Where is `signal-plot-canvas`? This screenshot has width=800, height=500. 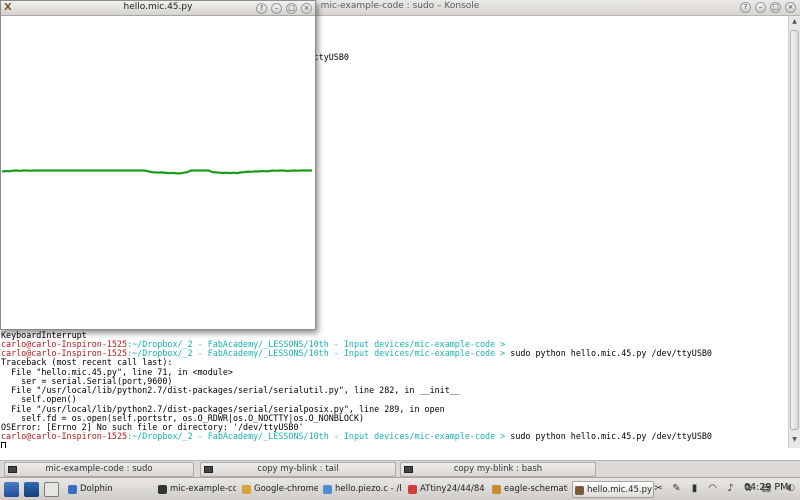 signal-plot-canvas is located at coordinates (156, 172).